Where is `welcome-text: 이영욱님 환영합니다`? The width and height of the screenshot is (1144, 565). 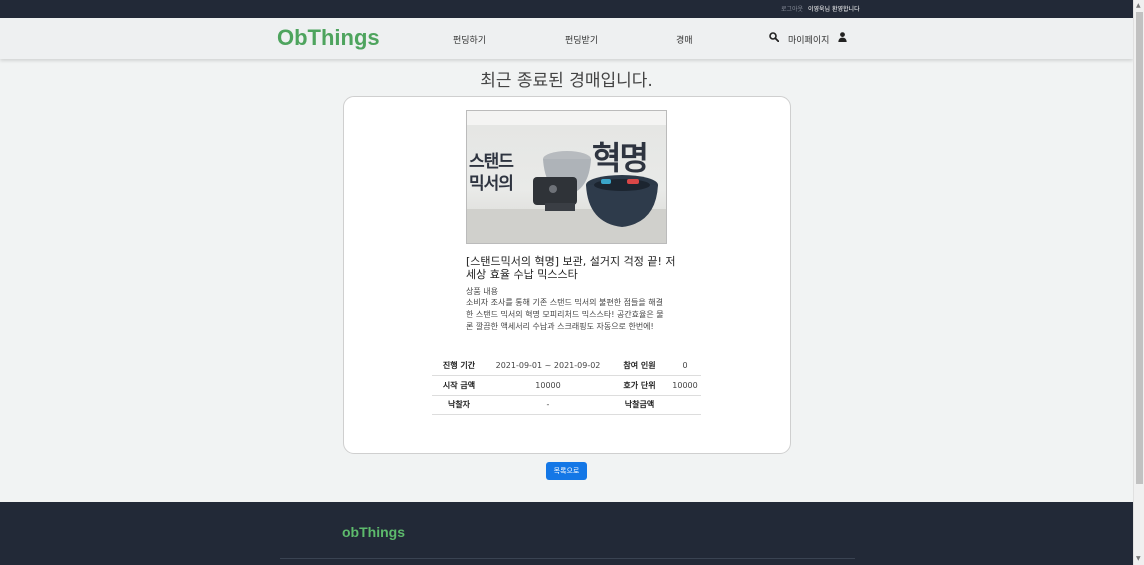 welcome-text: 이영욱님 환영합니다 is located at coordinates (834, 9).